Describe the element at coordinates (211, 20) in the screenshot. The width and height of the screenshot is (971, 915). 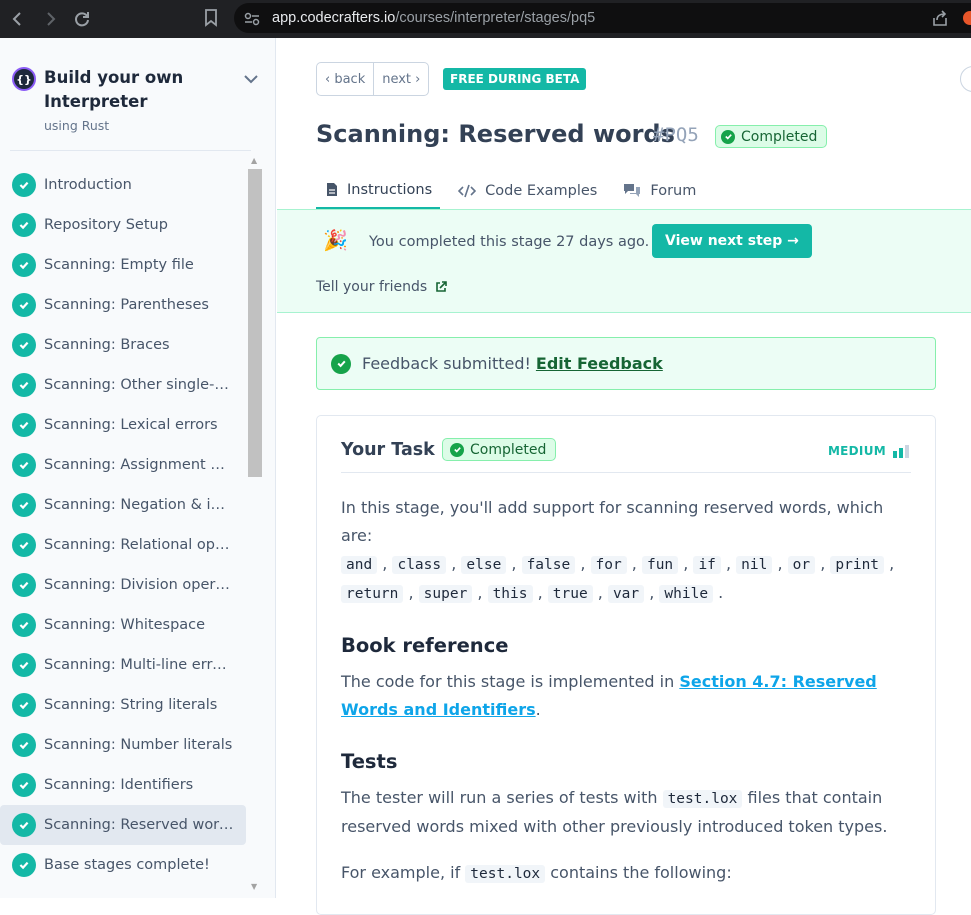
I see `bookmark-icon` at that location.